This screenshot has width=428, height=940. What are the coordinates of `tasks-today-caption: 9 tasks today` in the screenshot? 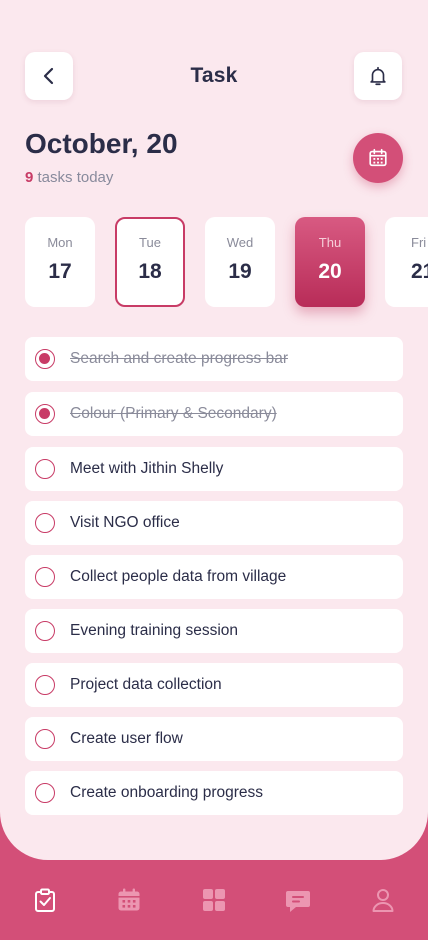 It's located at (69, 177).